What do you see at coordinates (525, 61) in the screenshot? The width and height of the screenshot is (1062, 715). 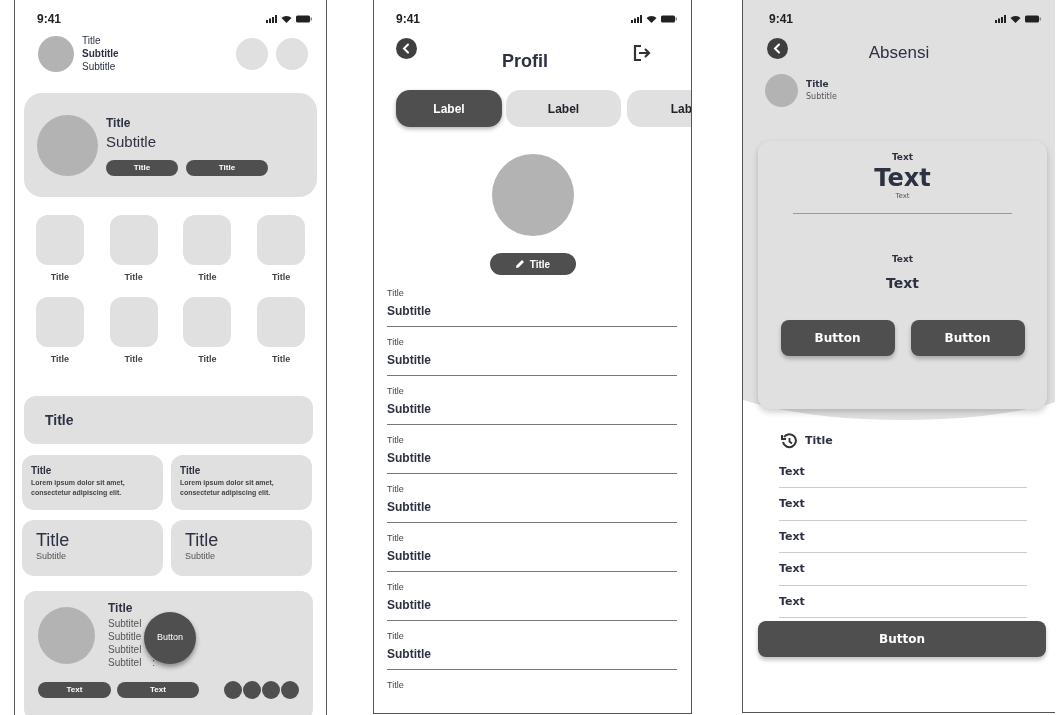 I see `page-title: Profil` at bounding box center [525, 61].